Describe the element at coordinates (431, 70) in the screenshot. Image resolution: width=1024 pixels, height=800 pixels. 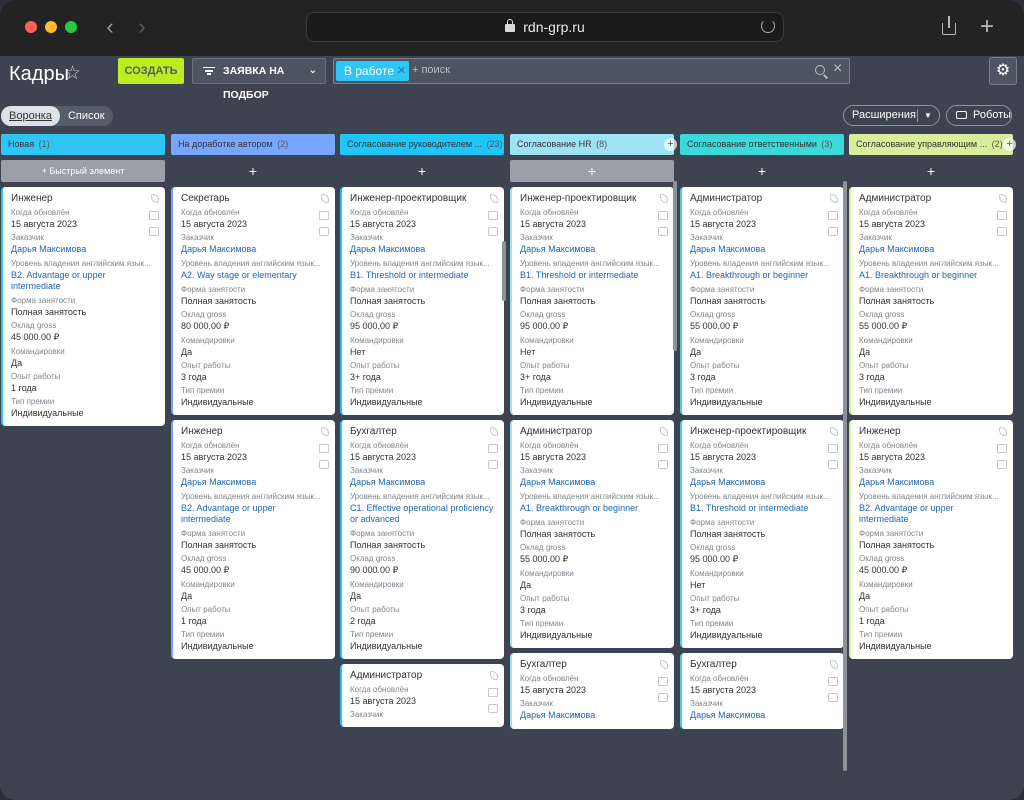
I see `search-input: + поиск` at that location.